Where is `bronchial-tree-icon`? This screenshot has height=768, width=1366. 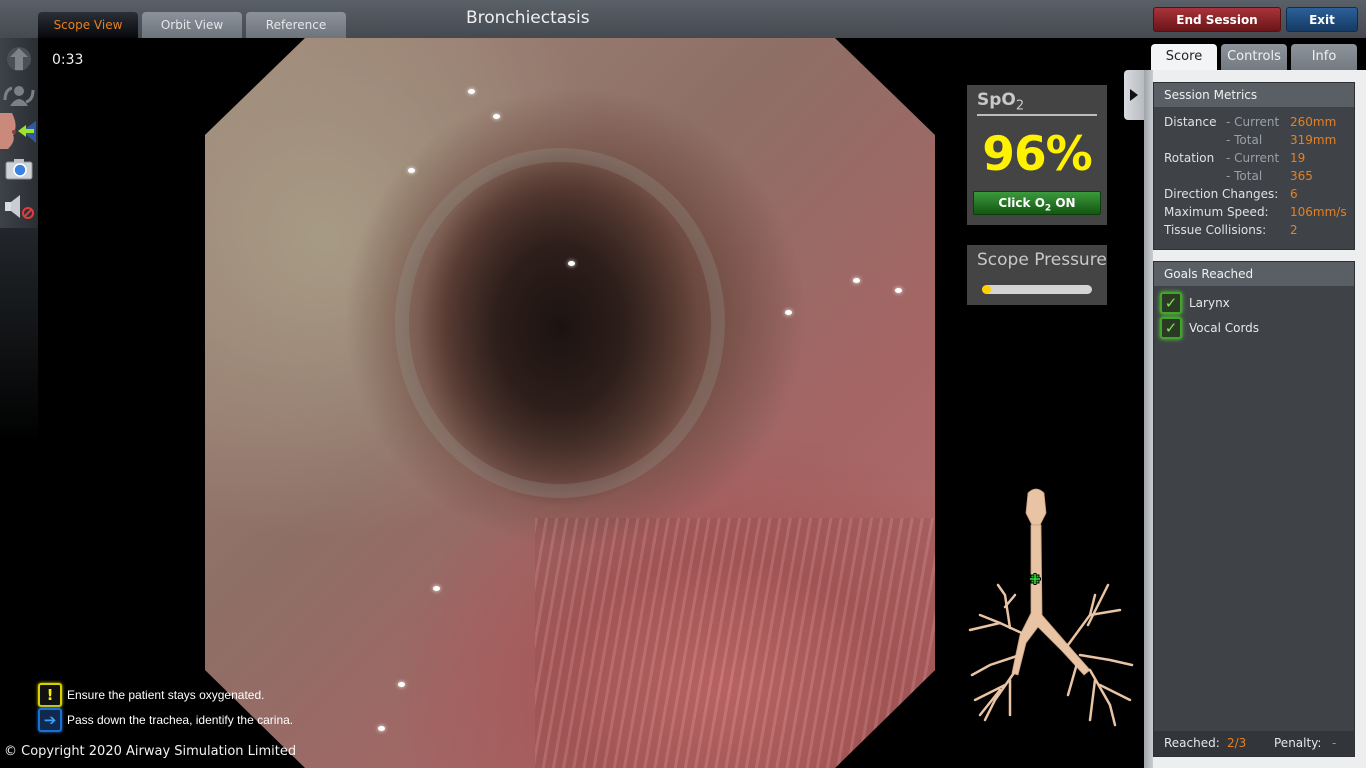 bronchial-tree-icon is located at coordinates (1051, 607).